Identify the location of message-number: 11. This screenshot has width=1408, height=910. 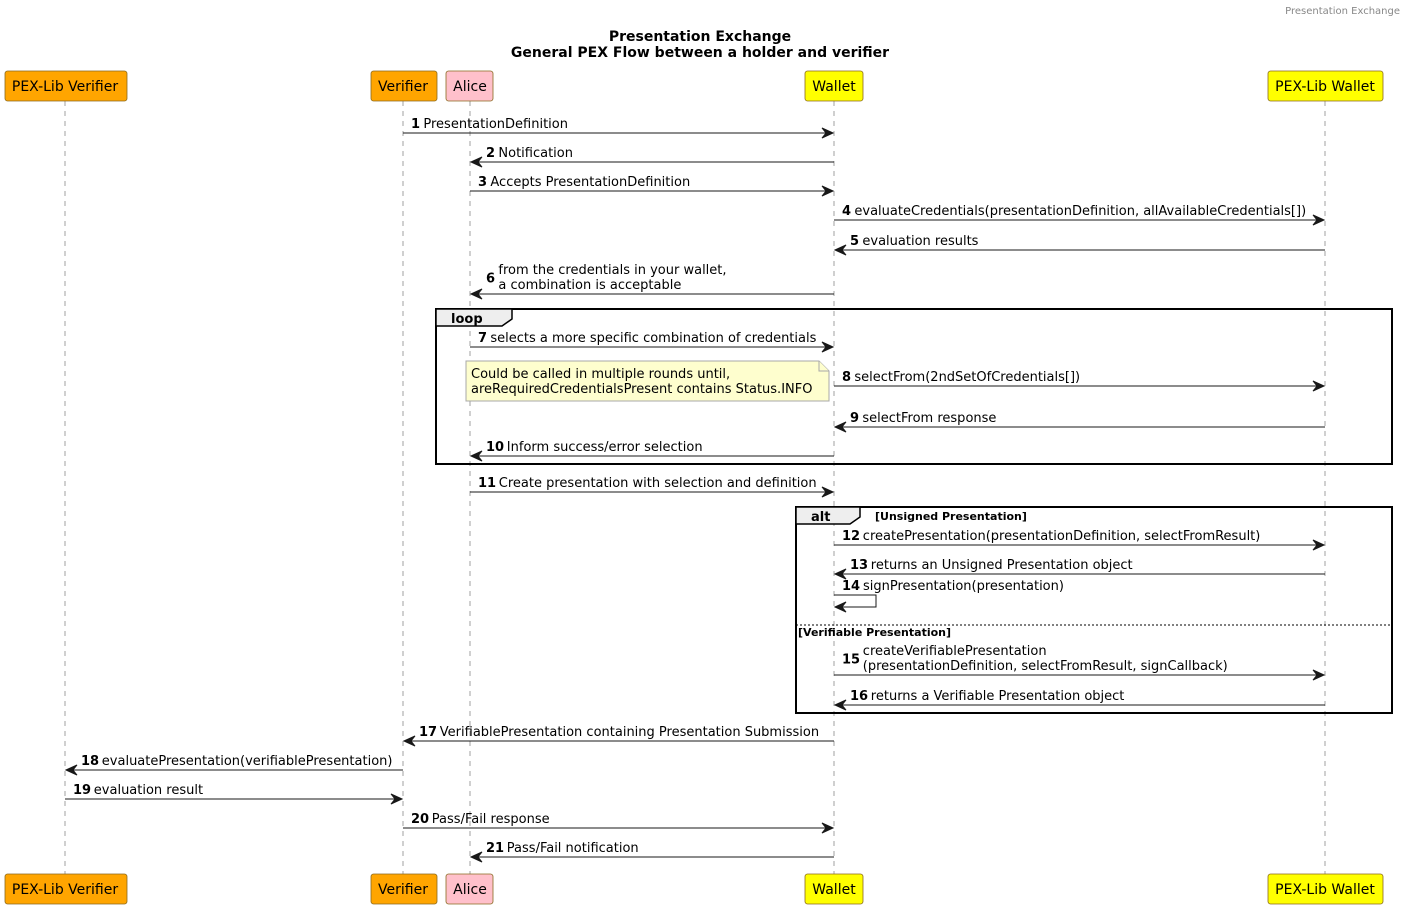
(487, 483).